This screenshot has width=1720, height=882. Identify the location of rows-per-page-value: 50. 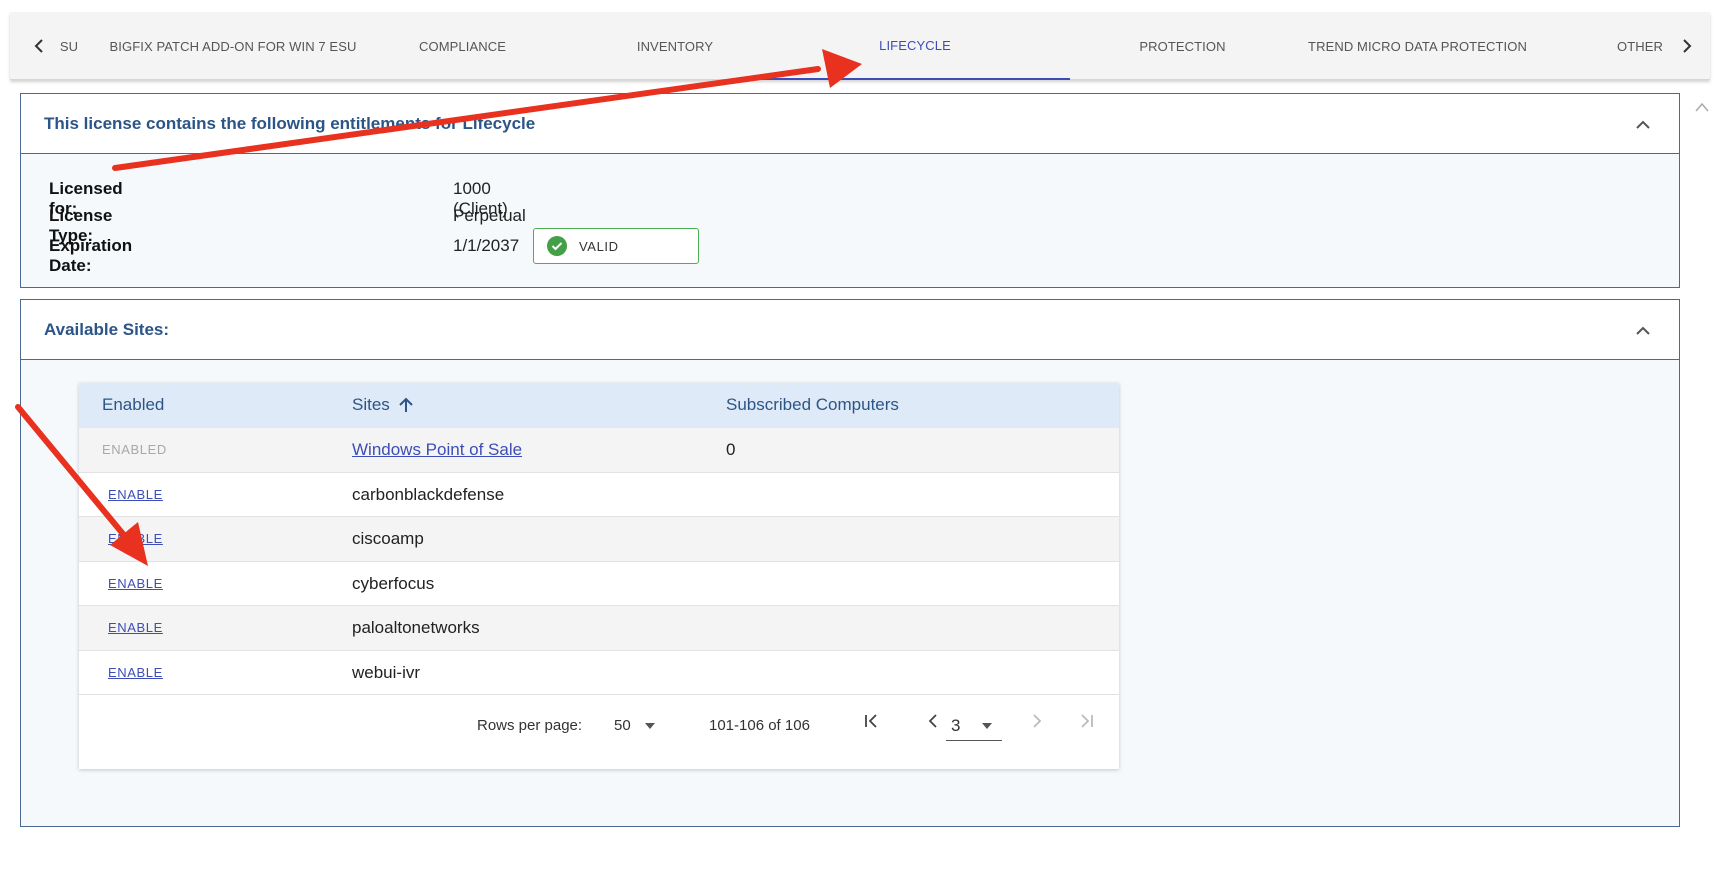
(622, 725).